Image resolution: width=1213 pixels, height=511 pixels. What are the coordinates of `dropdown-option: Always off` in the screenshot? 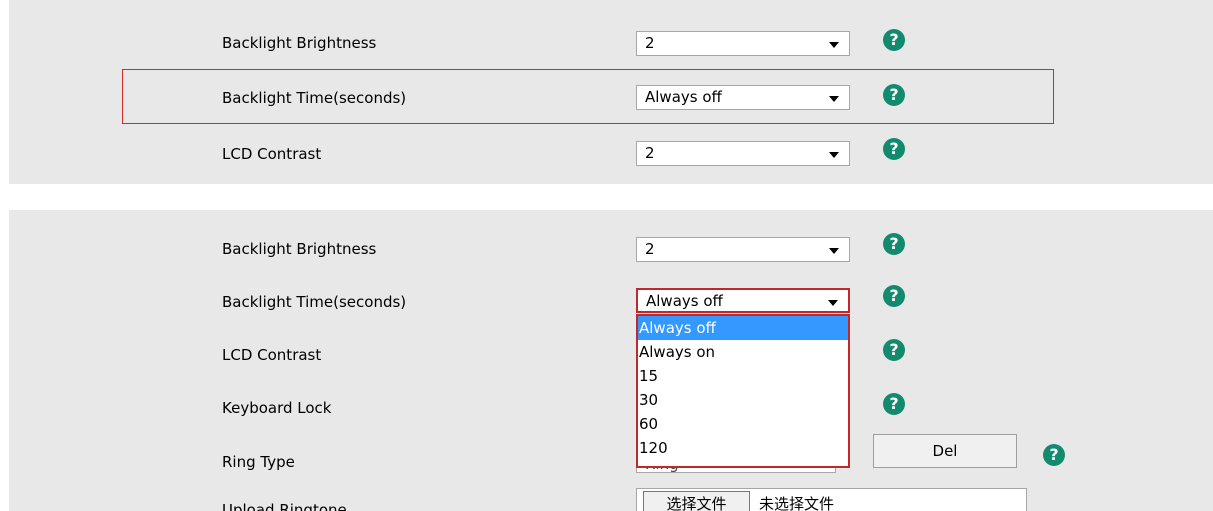 It's located at (743, 328).